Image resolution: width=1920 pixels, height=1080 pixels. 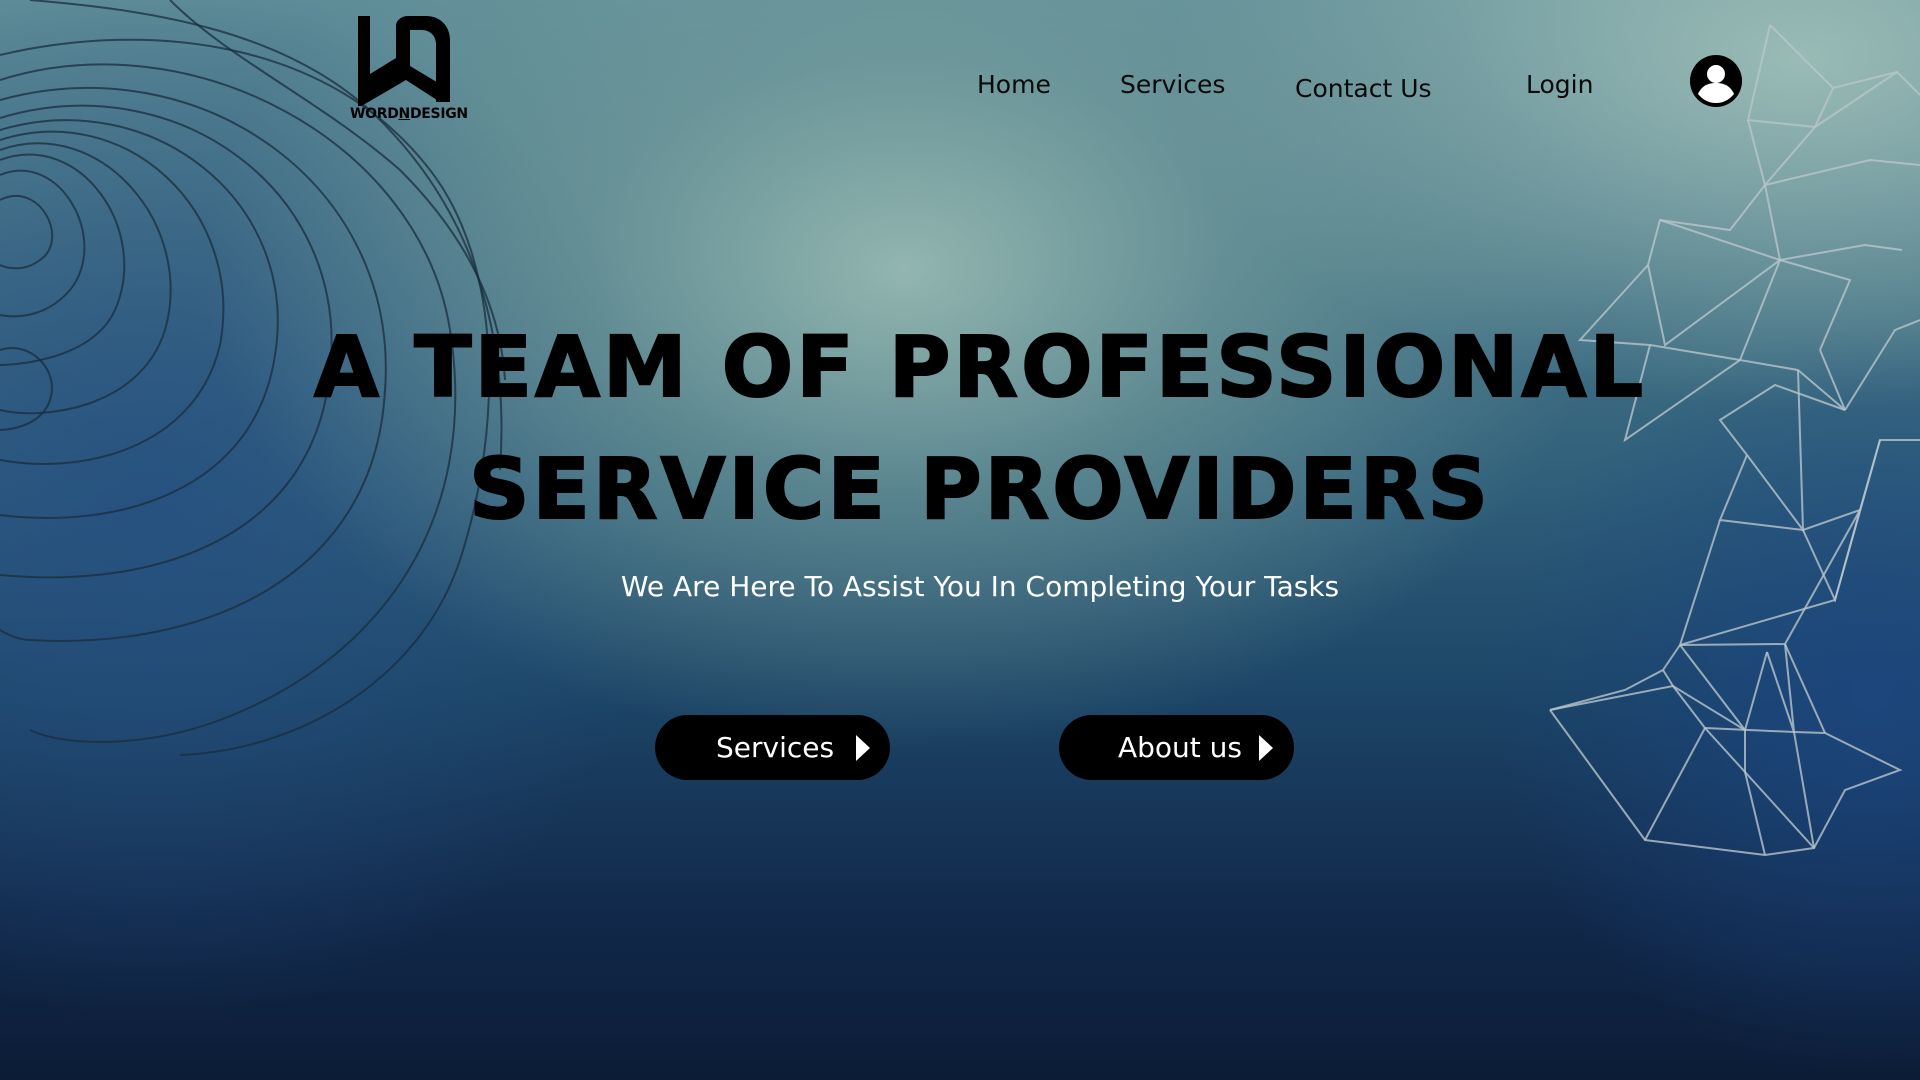 What do you see at coordinates (1180, 747) in the screenshot?
I see `about-us-button-label: About us` at bounding box center [1180, 747].